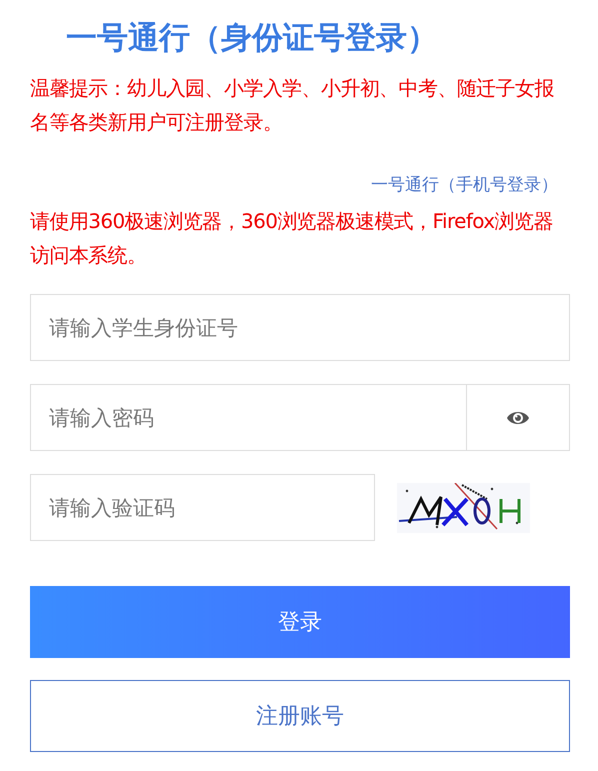 This screenshot has width=598, height=771. What do you see at coordinates (292, 238) in the screenshot?
I see `browser-note: 请使用360极速浏览器，360浏览器极速模式，Firefox浏览器访问本系统。` at bounding box center [292, 238].